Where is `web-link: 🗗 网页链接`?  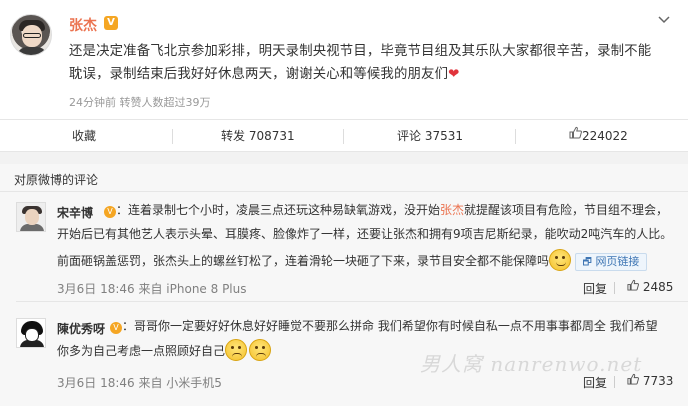 web-link: 🗗 网页链接 is located at coordinates (611, 262).